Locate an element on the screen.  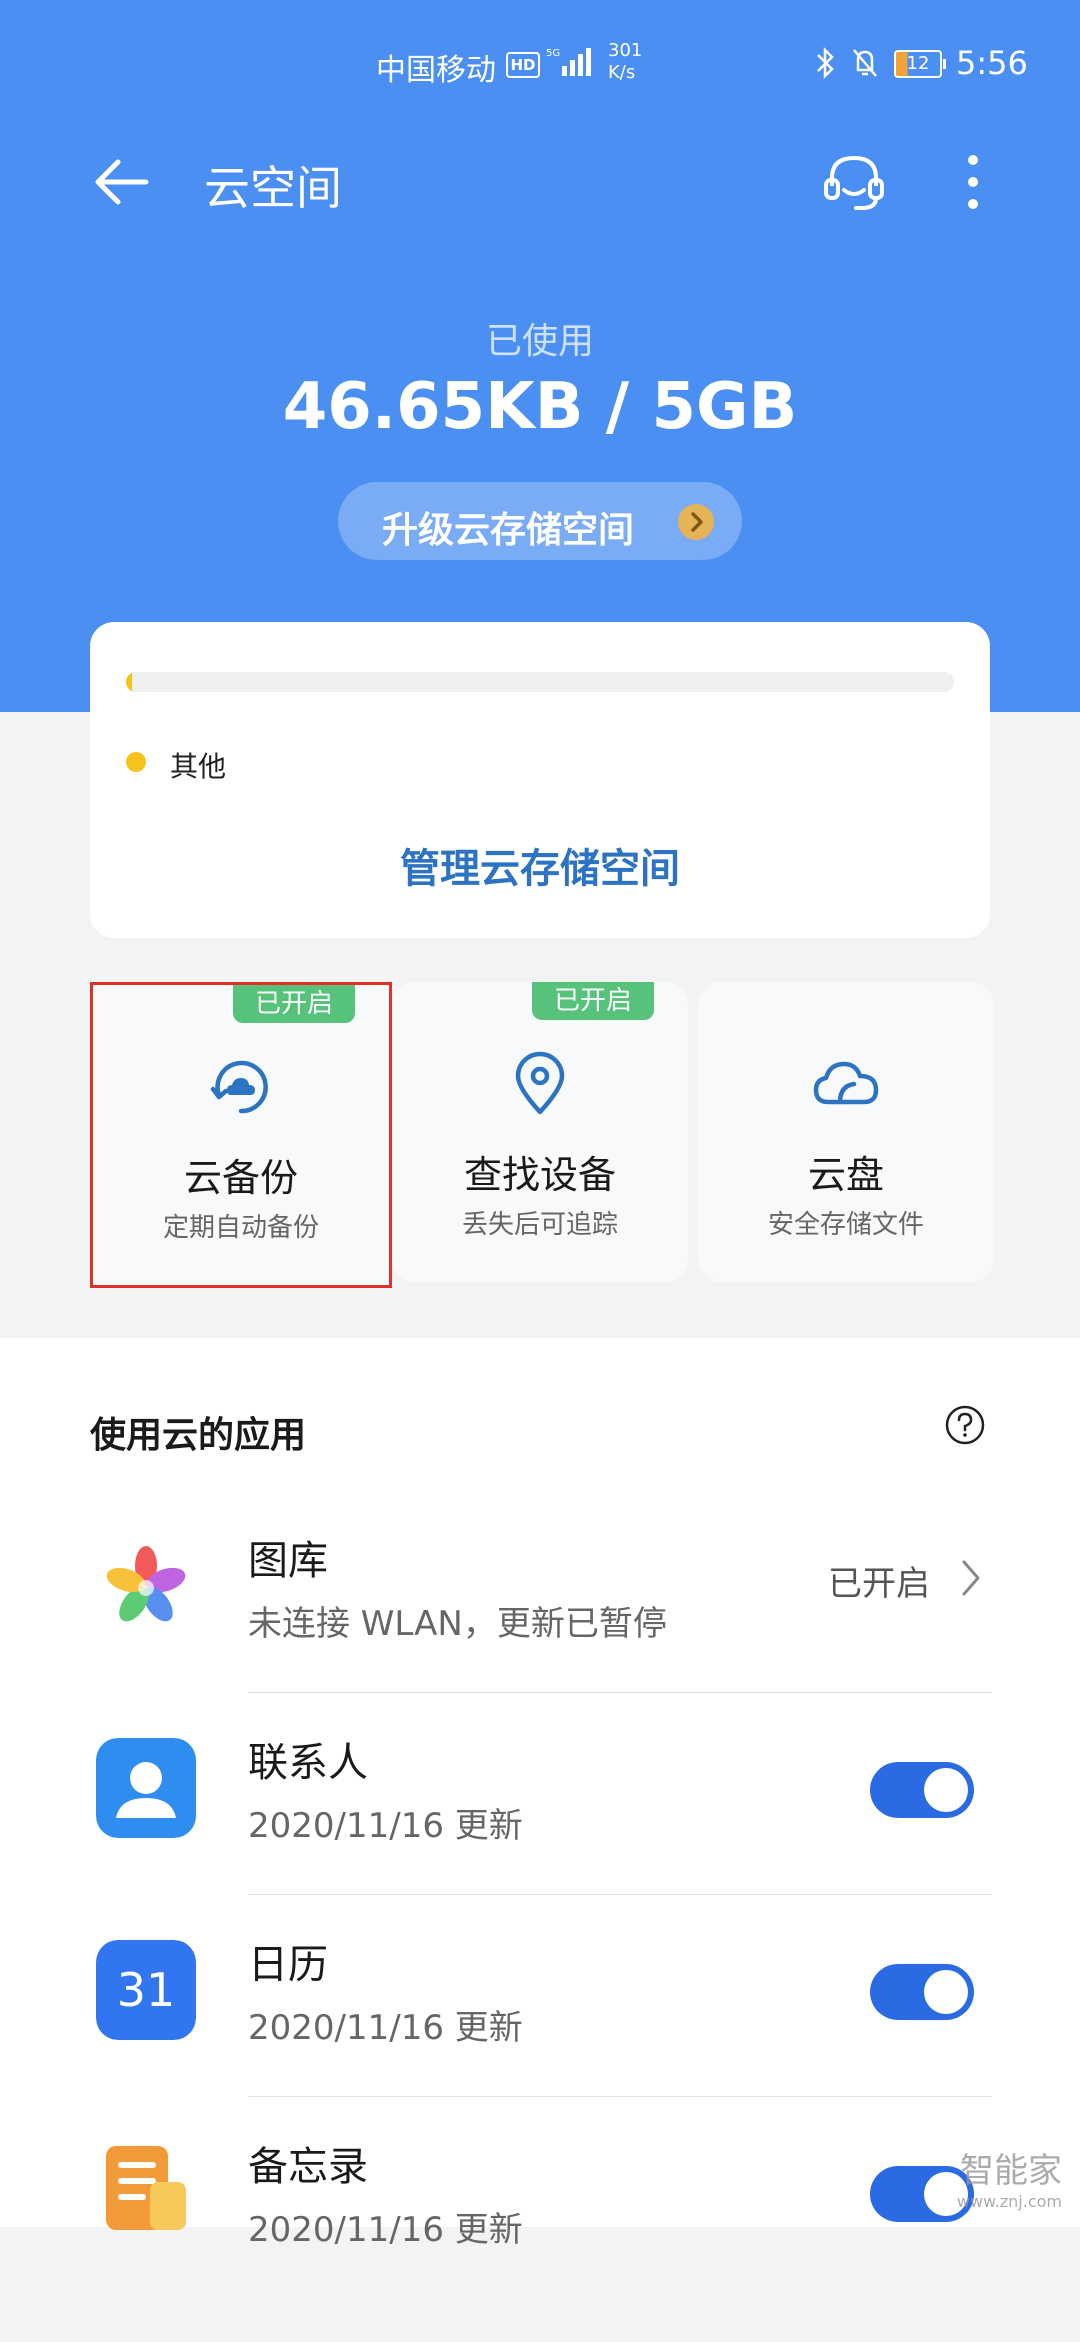
used-value: 46.65KB / 5GB is located at coordinates (540, 407).